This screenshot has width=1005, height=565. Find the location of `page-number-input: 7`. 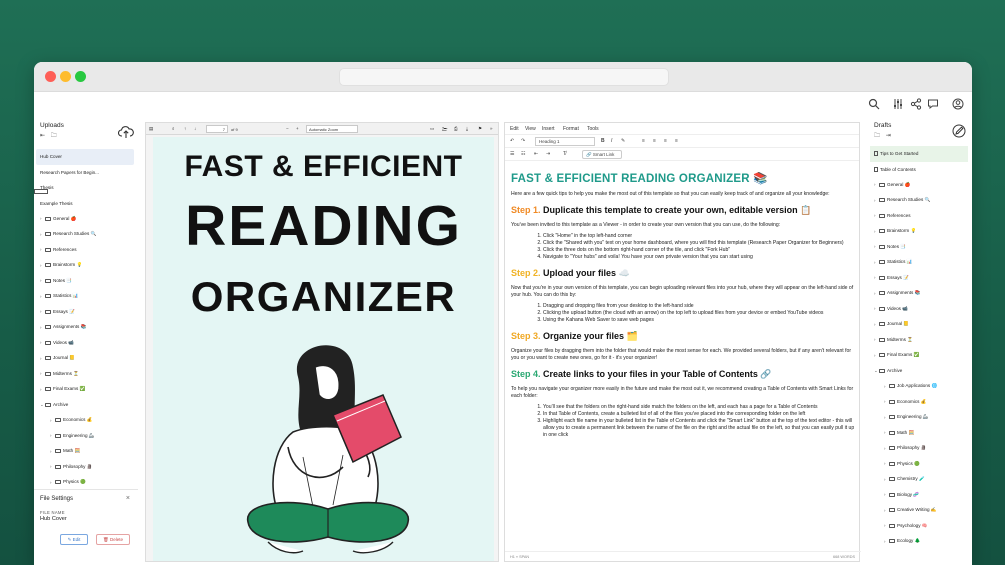

page-number-input: 7 is located at coordinates (217, 129).